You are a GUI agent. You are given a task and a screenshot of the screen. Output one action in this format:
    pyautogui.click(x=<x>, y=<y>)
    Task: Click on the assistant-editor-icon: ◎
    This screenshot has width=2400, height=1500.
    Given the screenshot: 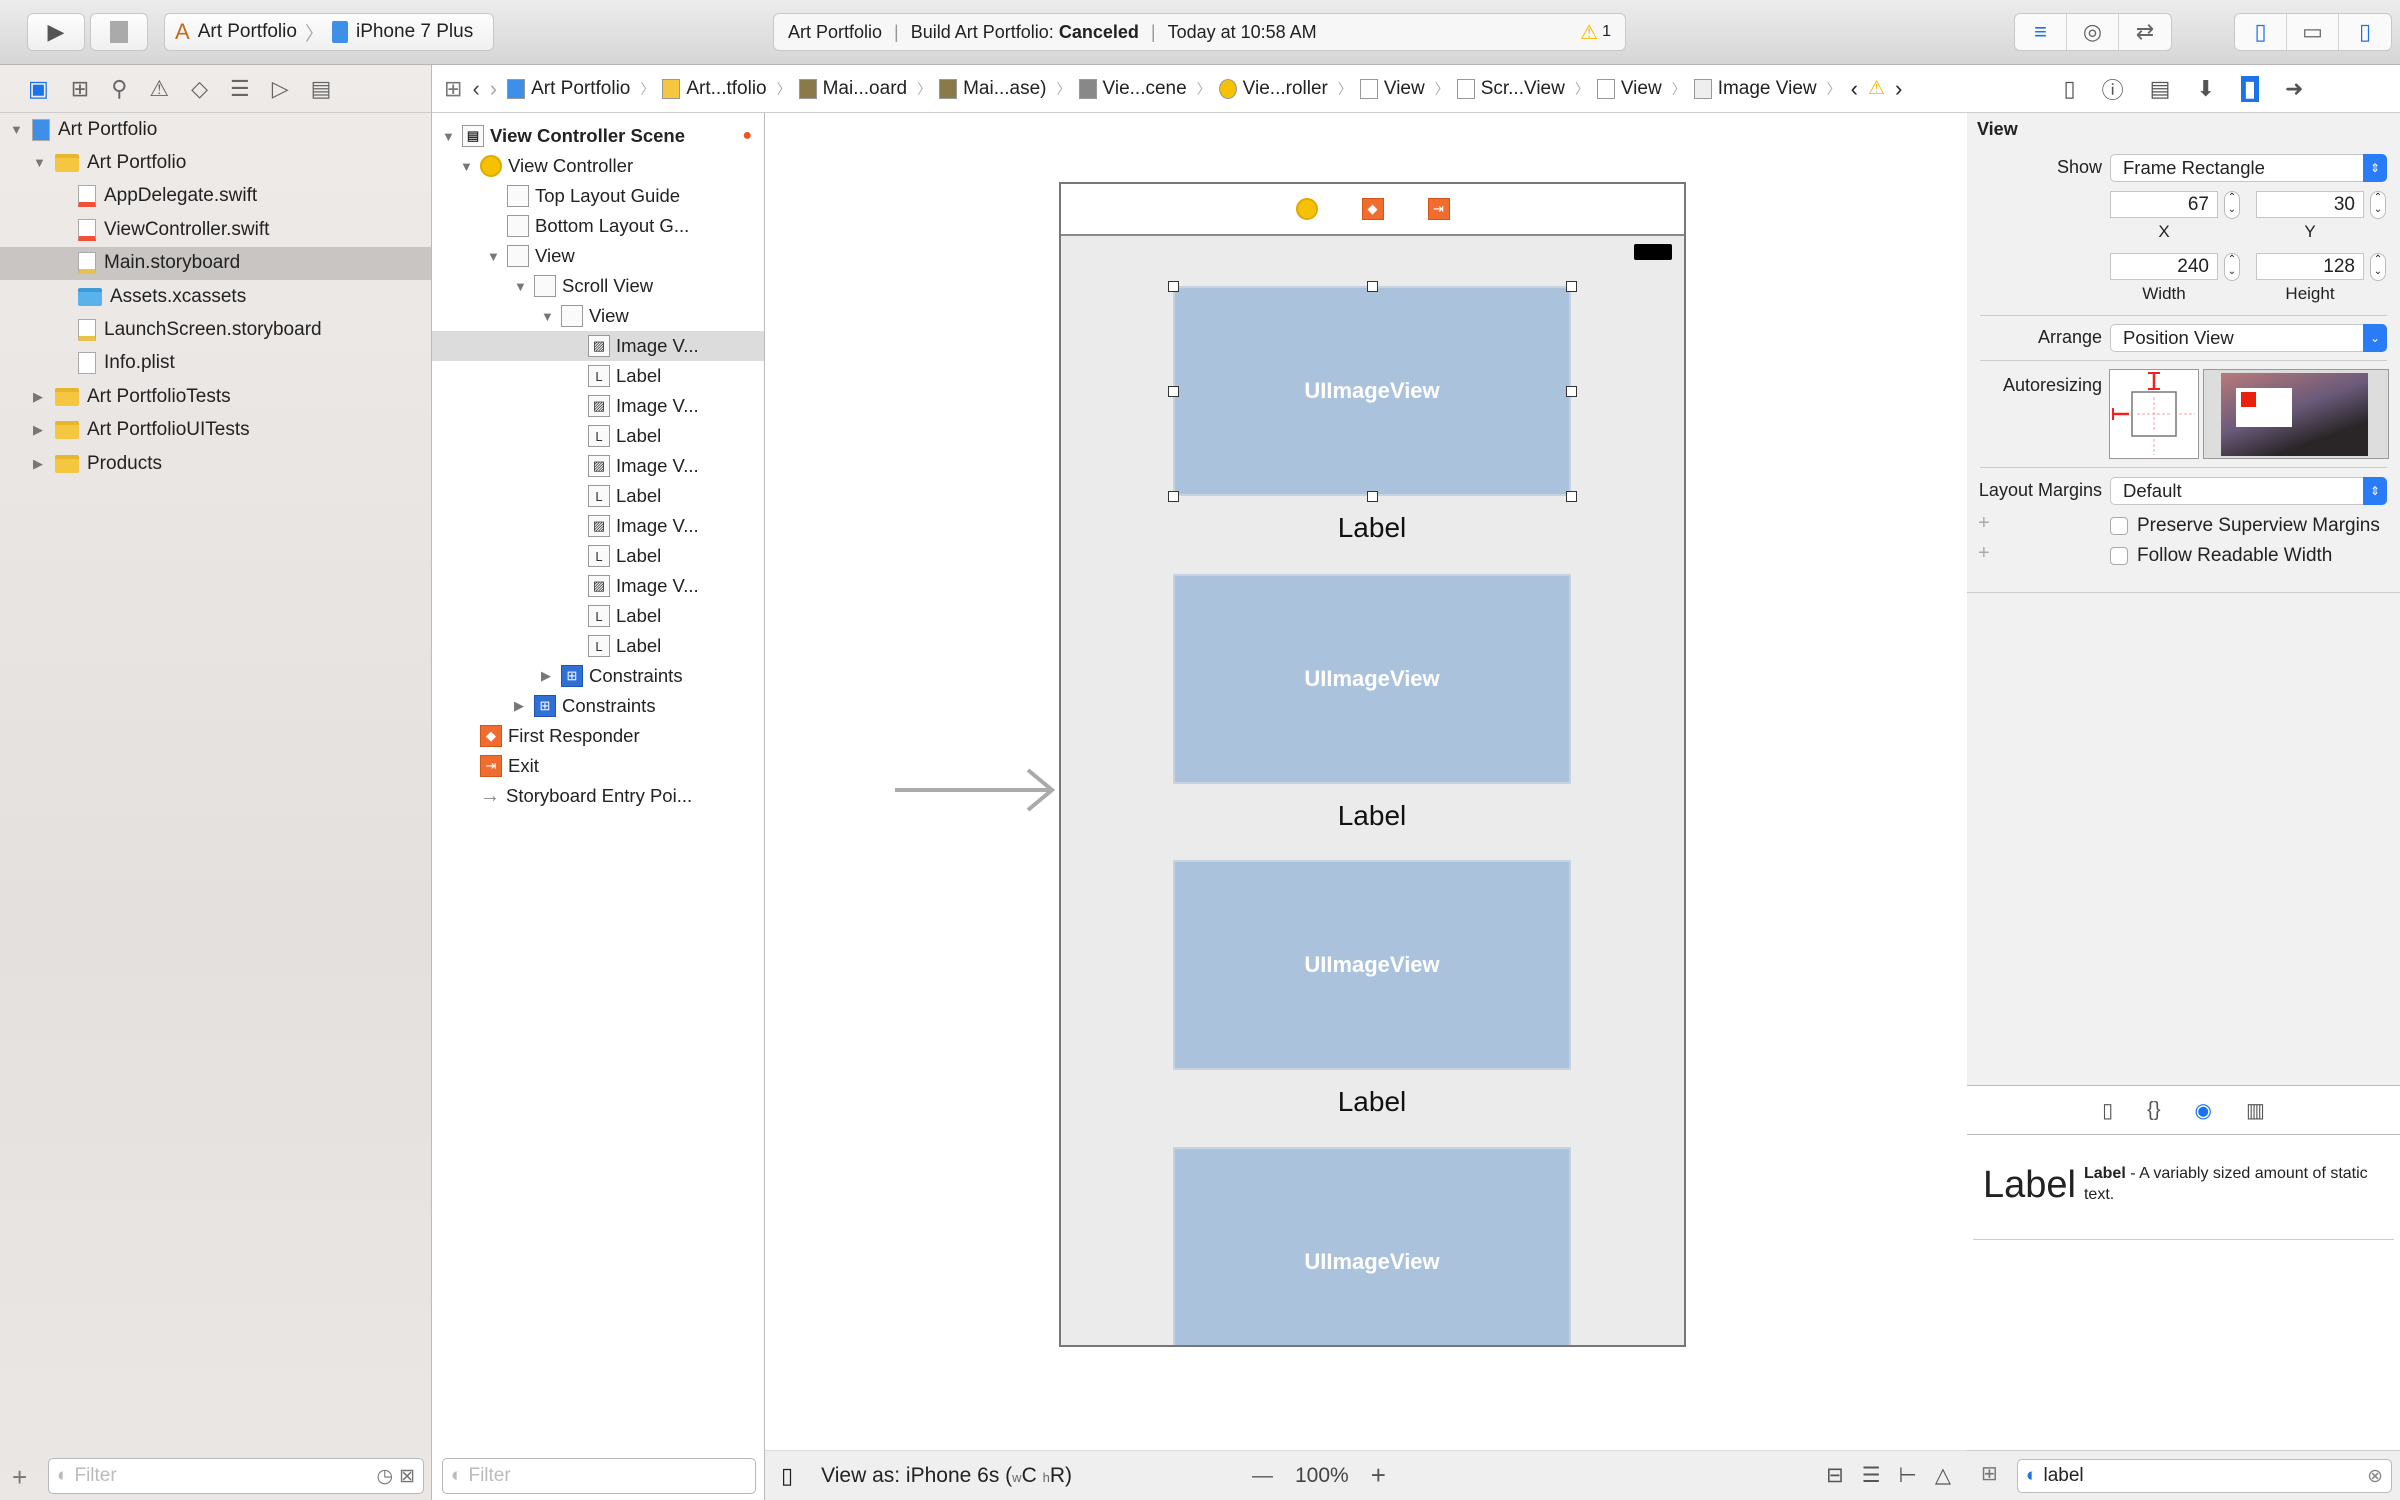 What is the action you would take?
    pyautogui.click(x=2093, y=32)
    